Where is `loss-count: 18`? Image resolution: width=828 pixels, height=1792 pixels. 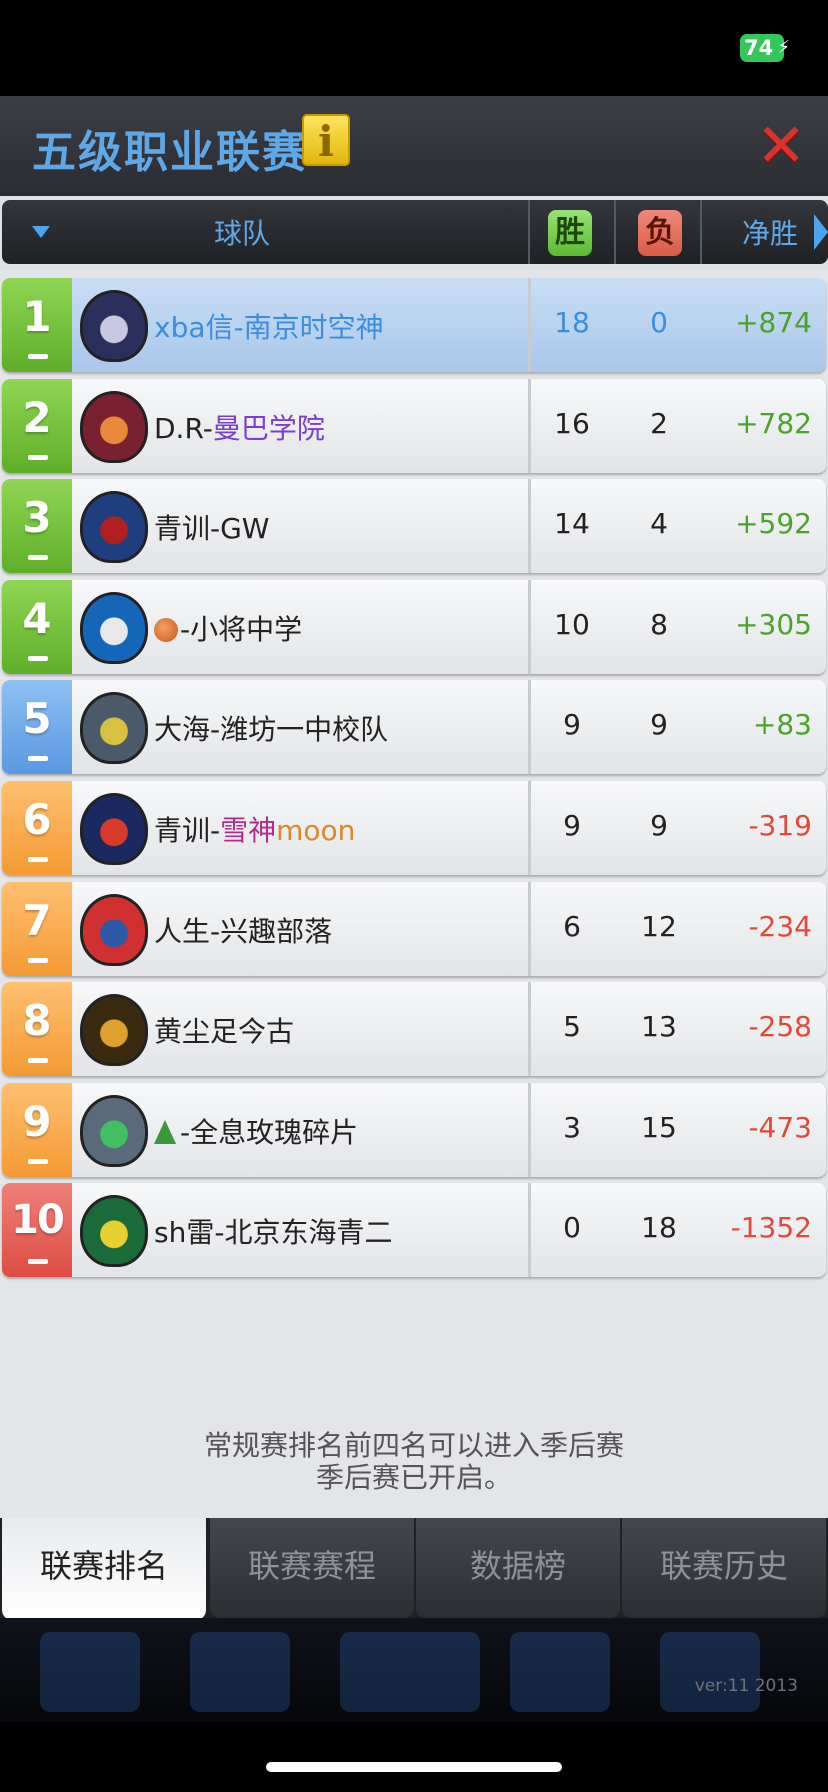
loss-count: 18 is located at coordinates (659, 1228).